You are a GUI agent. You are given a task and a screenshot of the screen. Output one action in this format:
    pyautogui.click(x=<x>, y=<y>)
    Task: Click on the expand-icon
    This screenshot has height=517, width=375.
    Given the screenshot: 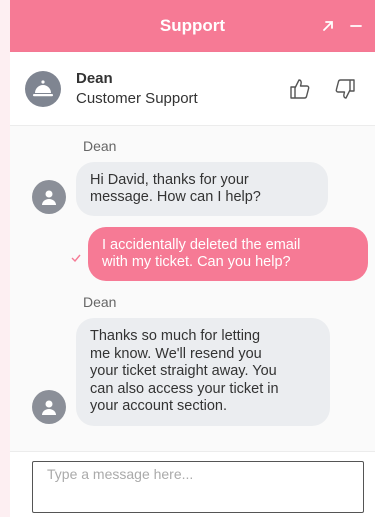 What is the action you would take?
    pyautogui.click(x=328, y=26)
    